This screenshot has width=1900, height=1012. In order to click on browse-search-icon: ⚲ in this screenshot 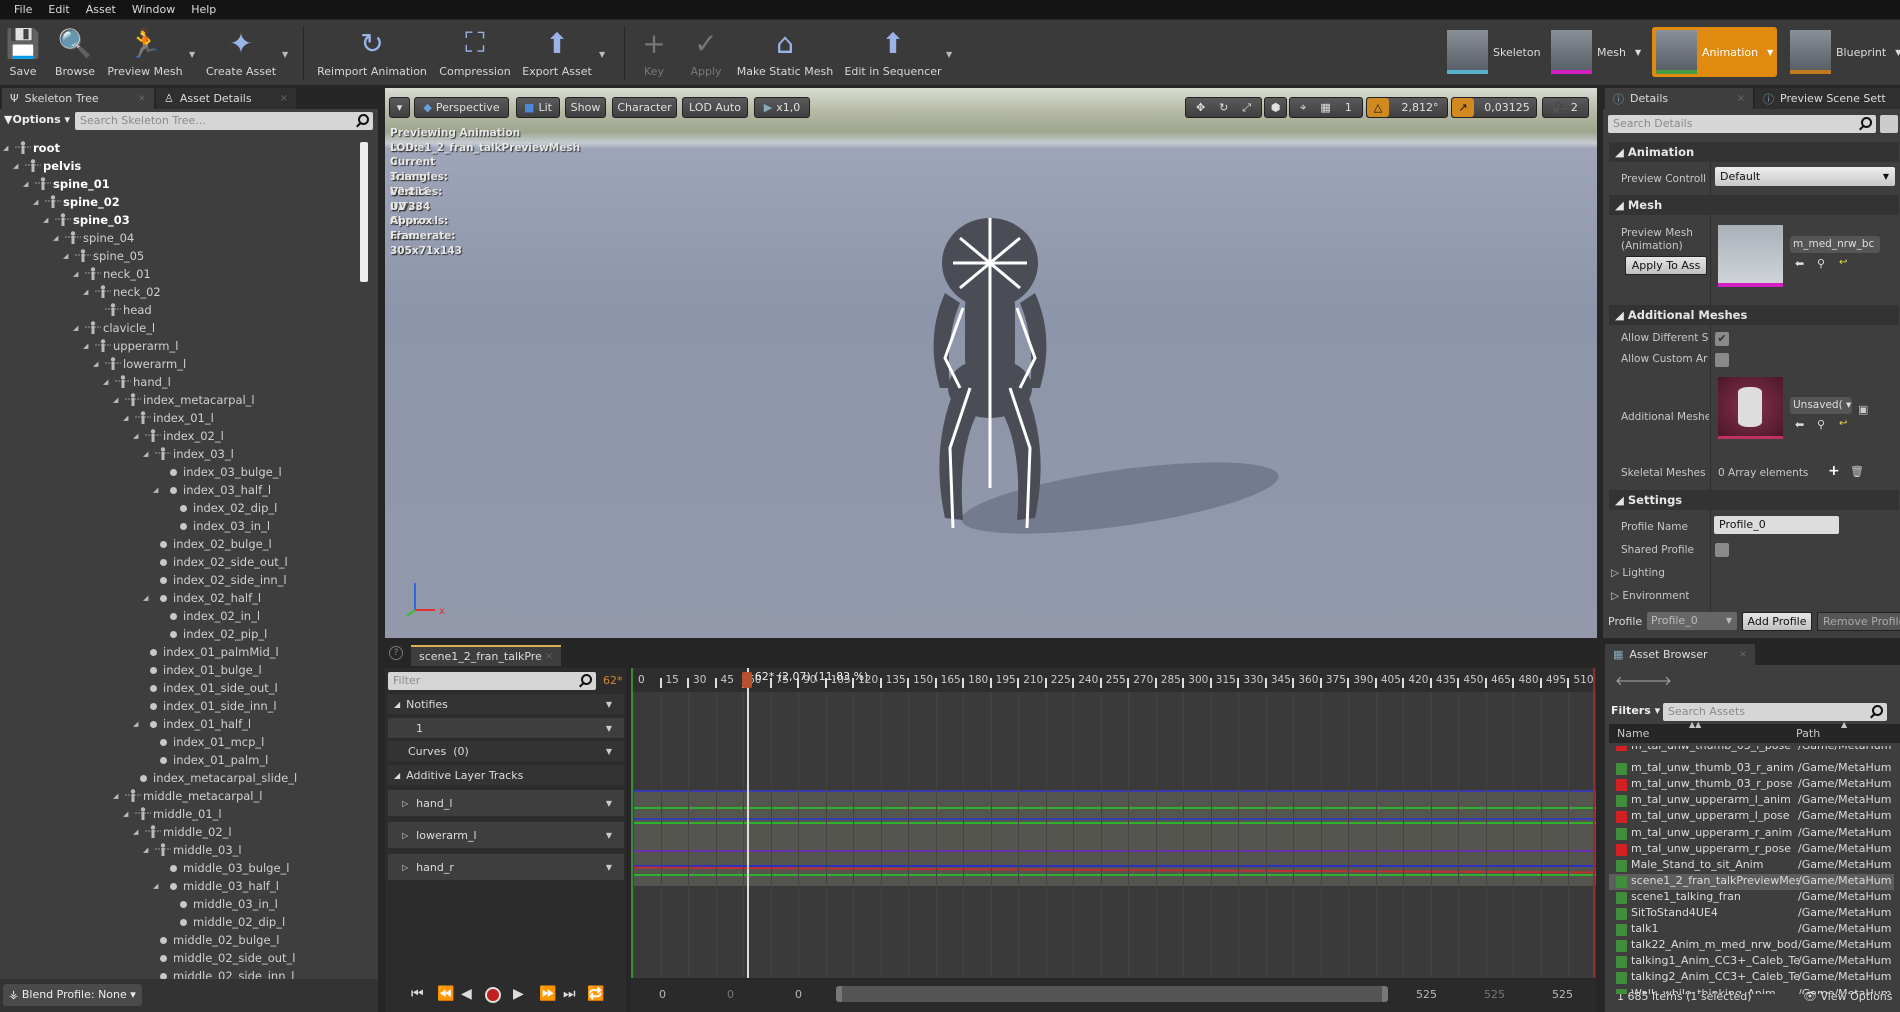, I will do `click(1821, 263)`.